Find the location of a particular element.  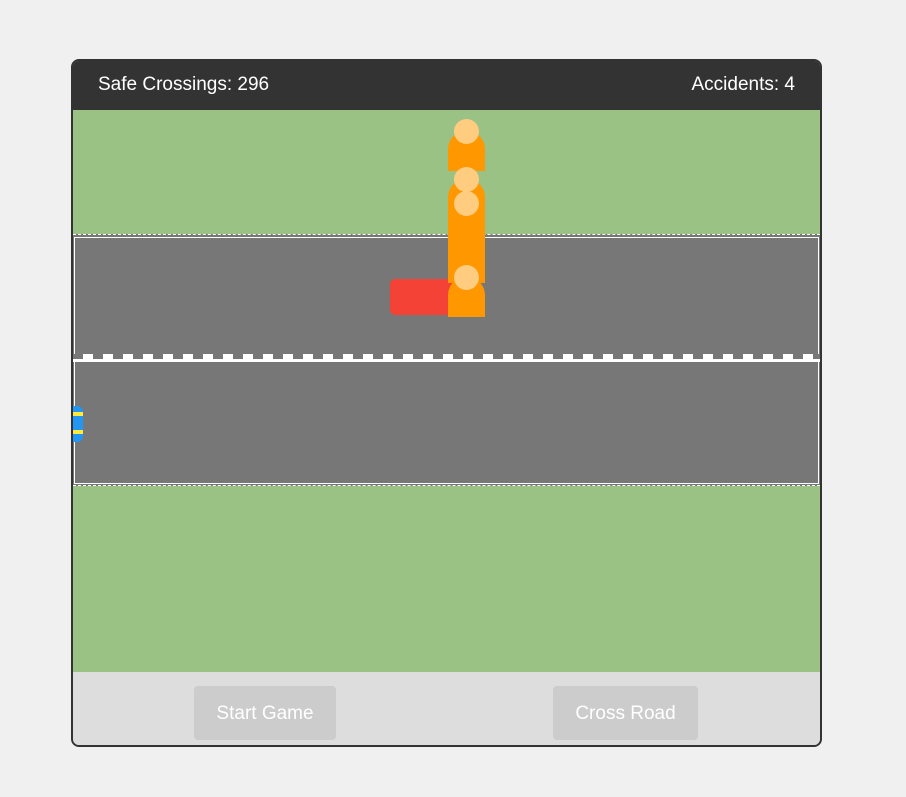

controls-bar: Start Game Cross Road is located at coordinates (446, 708).